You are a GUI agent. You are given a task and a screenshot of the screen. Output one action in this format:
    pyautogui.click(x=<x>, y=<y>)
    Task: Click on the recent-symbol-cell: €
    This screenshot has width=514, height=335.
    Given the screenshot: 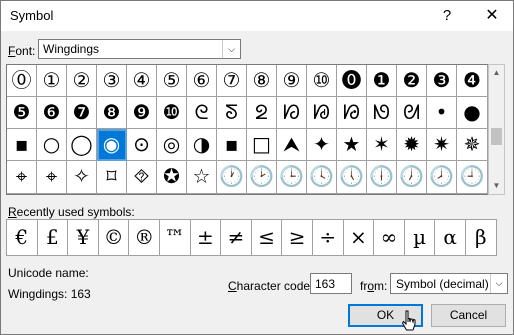 What is the action you would take?
    pyautogui.click(x=22, y=237)
    